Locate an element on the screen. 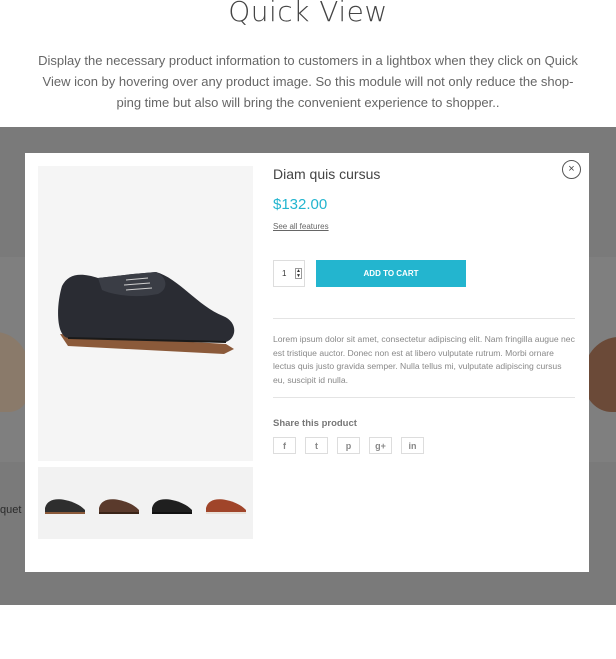  close-button: × is located at coordinates (571, 169).